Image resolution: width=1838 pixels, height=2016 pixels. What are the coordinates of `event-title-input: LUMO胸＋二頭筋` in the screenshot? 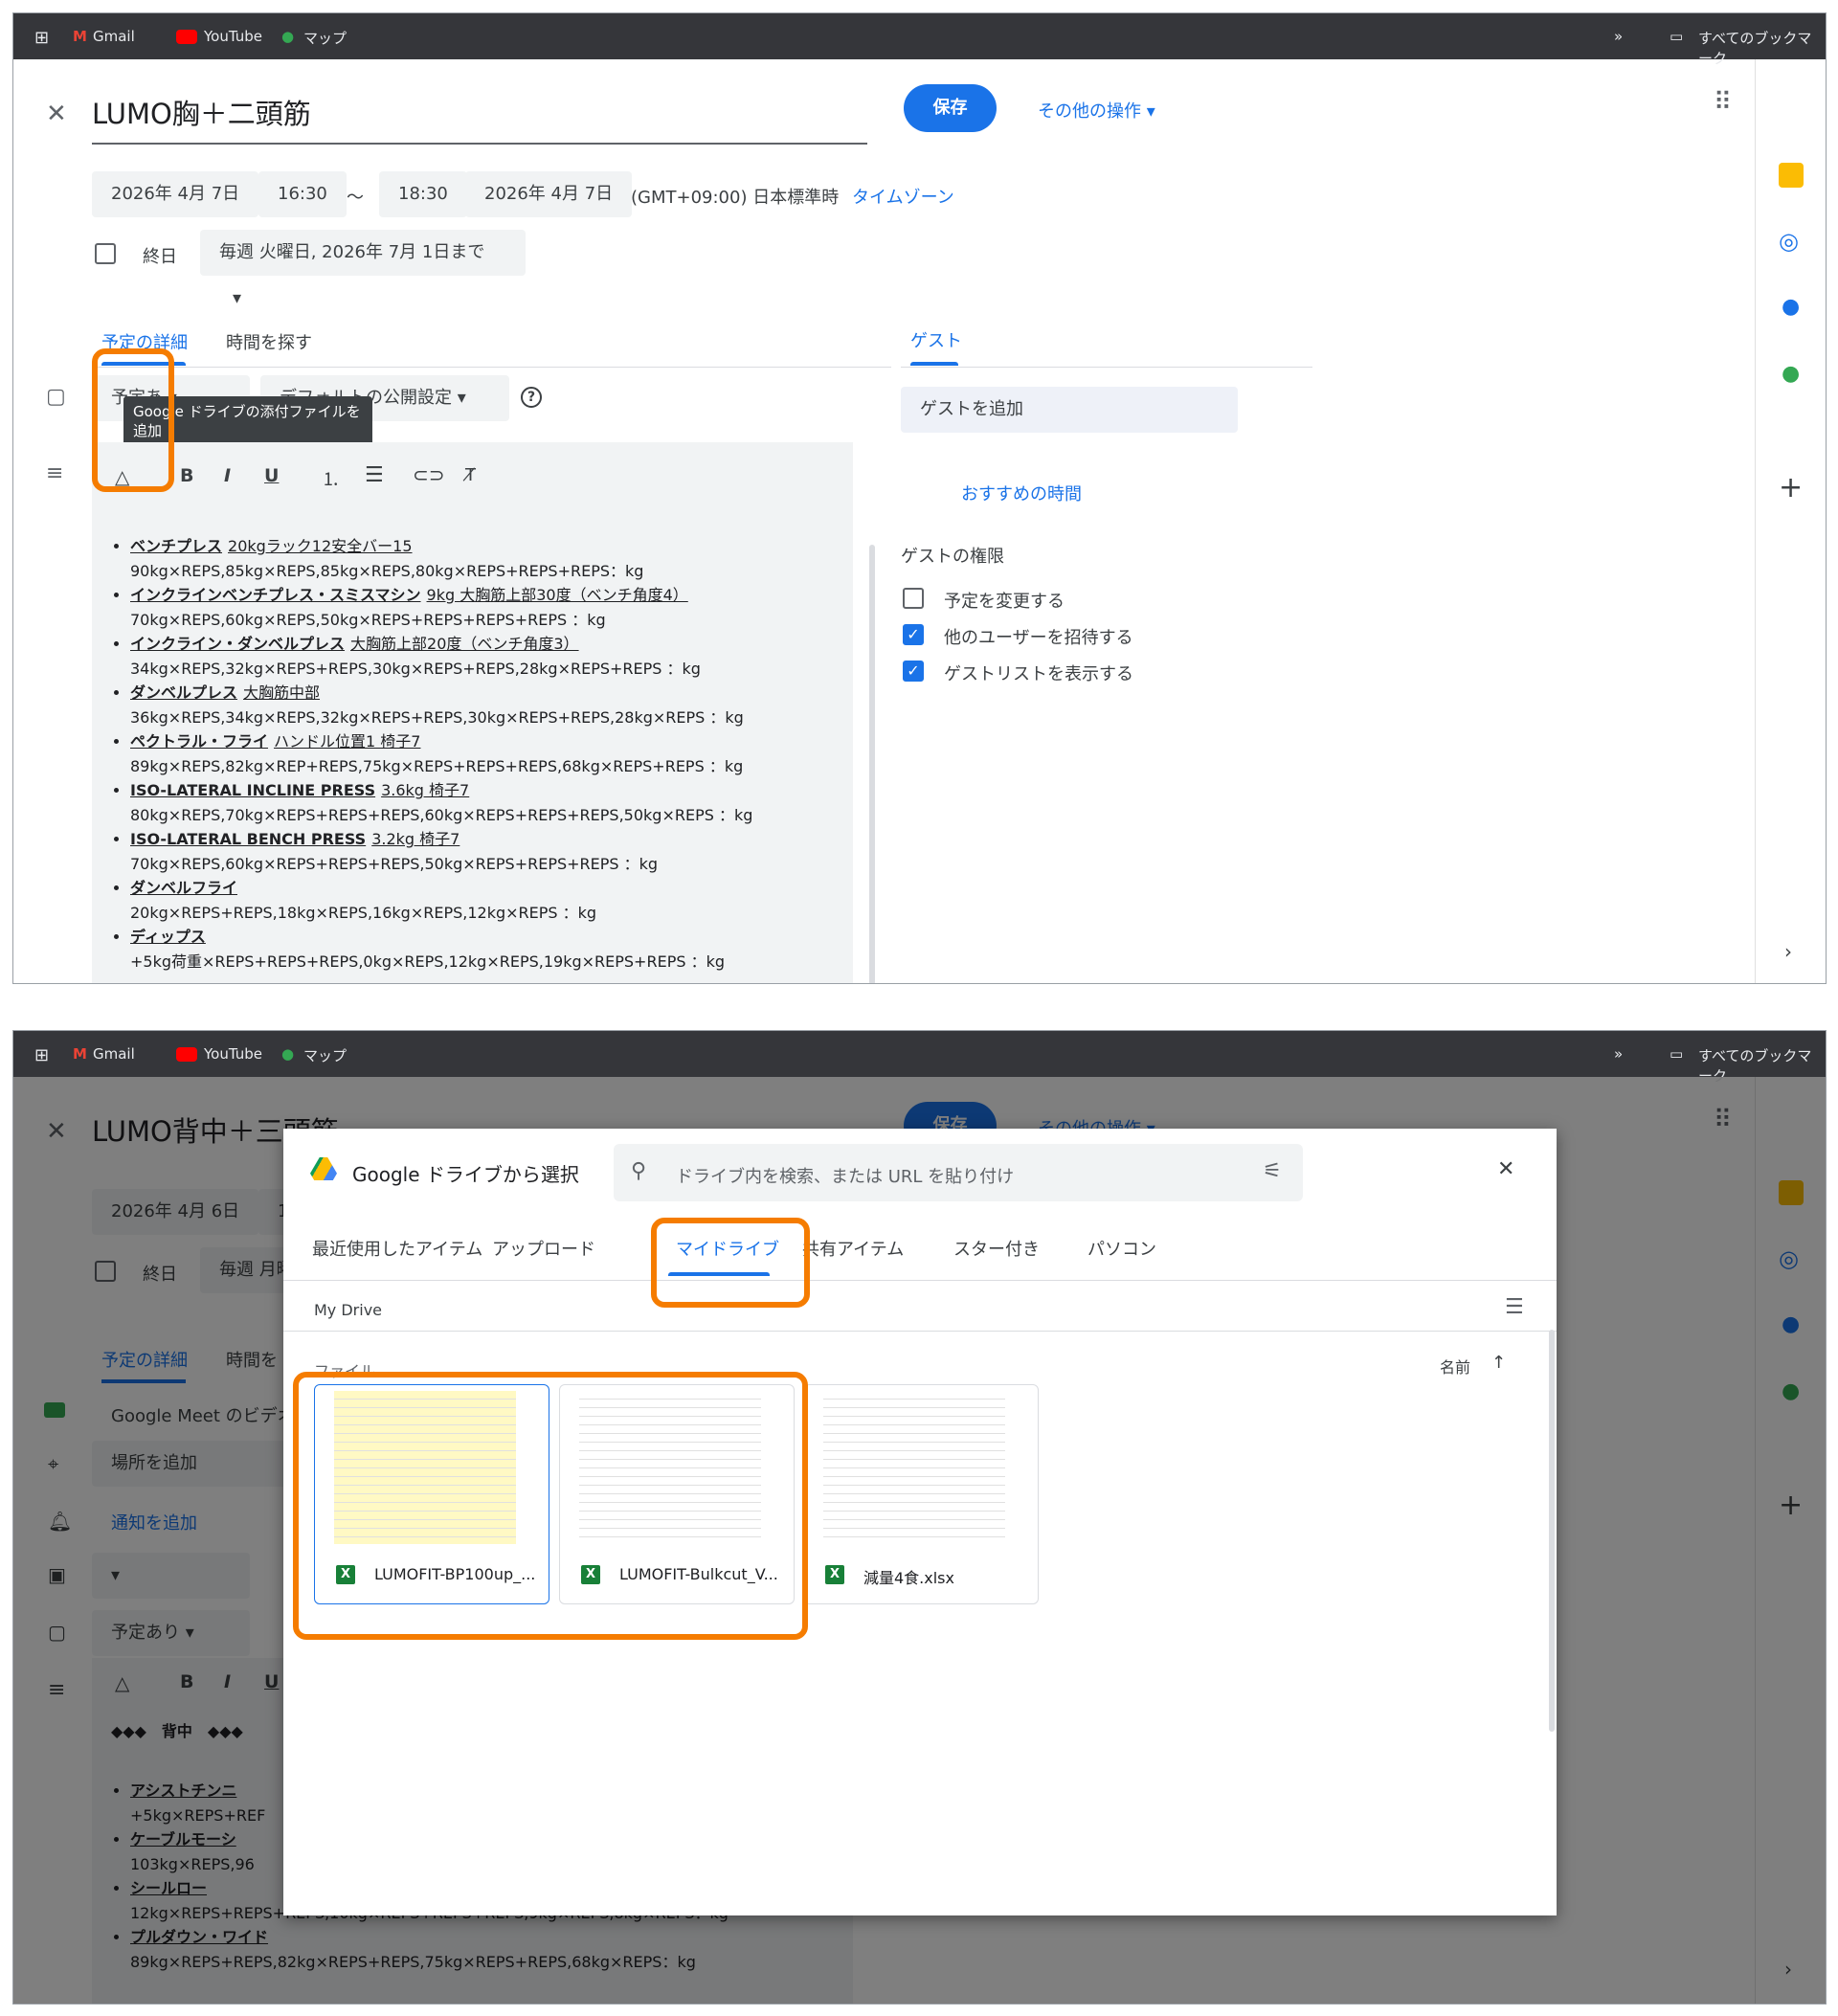 It's located at (202, 112).